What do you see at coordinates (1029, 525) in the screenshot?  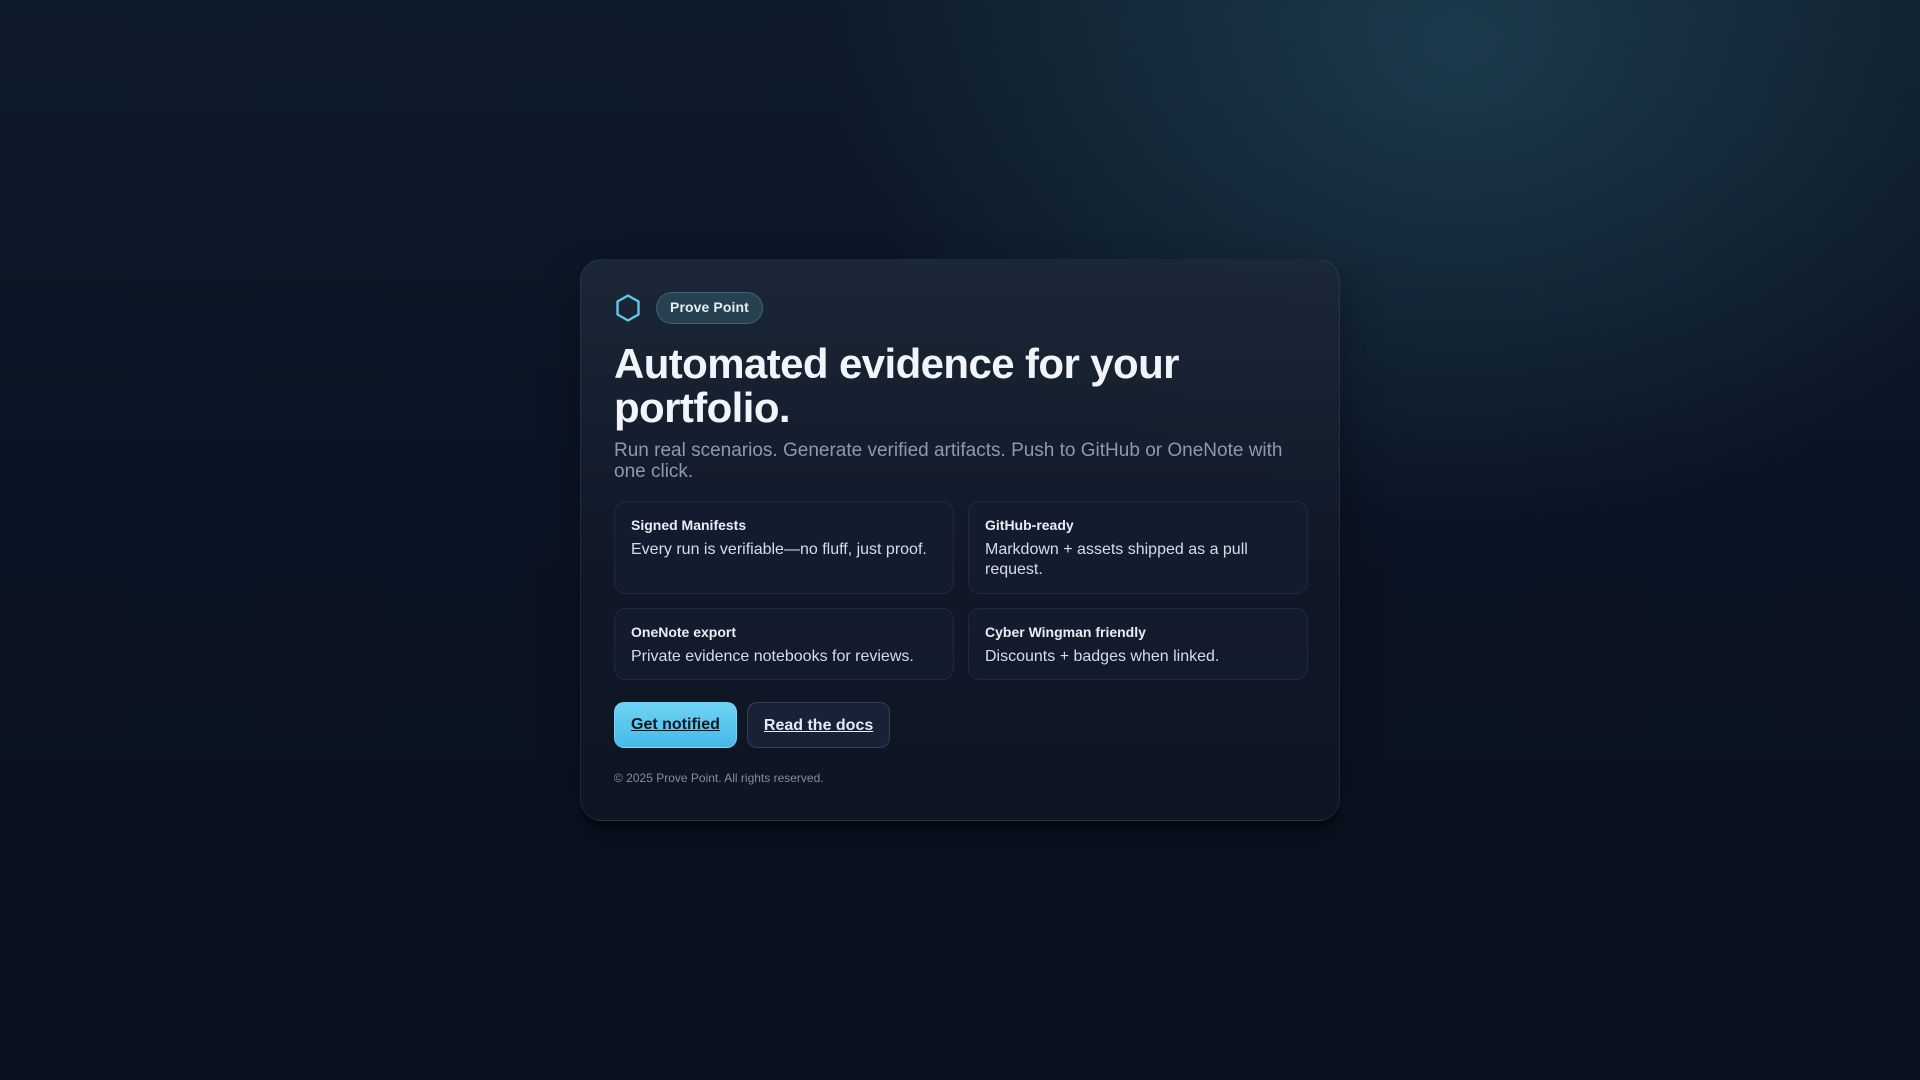 I see `feature-title: GitHub-ready` at bounding box center [1029, 525].